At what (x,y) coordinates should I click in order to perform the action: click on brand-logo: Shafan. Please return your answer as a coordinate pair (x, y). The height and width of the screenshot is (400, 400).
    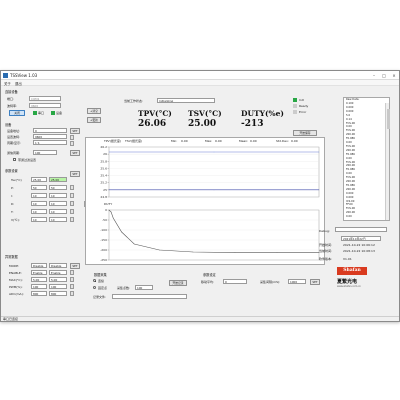
    Looking at the image, I should click on (352, 271).